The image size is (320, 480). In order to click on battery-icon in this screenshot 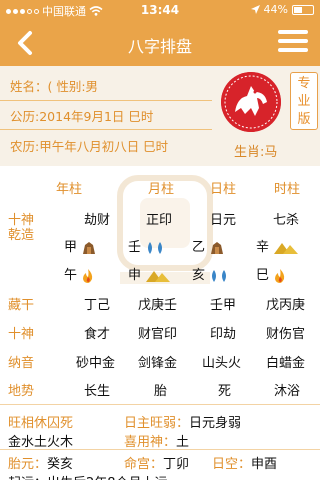, I will do `click(303, 9)`.